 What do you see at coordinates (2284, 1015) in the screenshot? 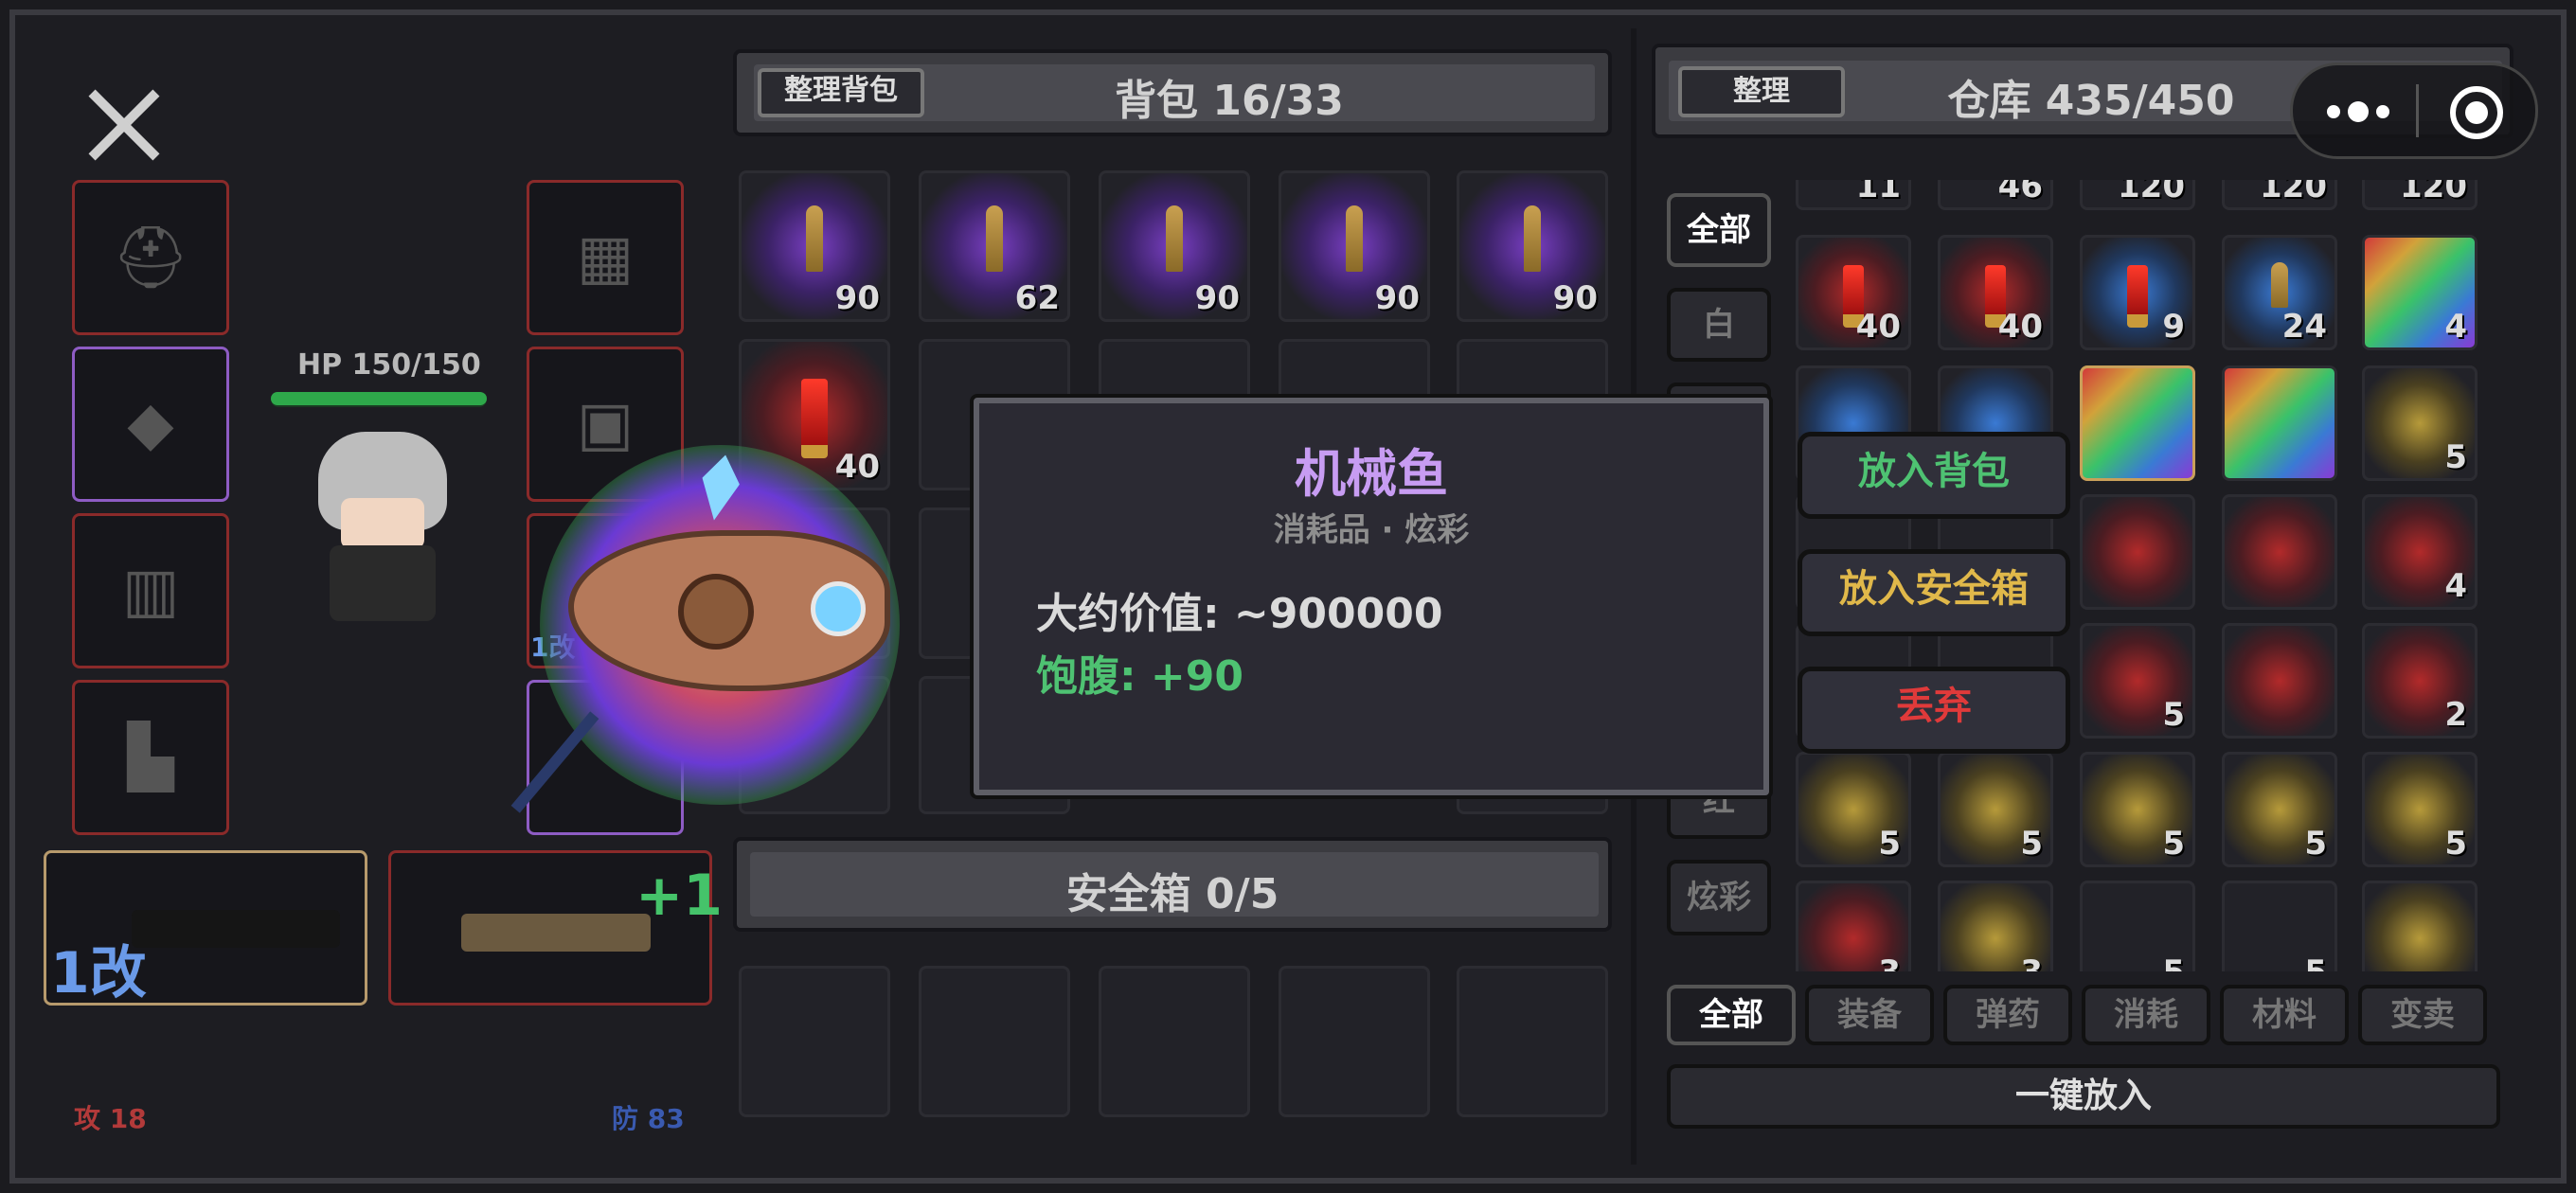
I see `category-tab-materials: 材料` at bounding box center [2284, 1015].